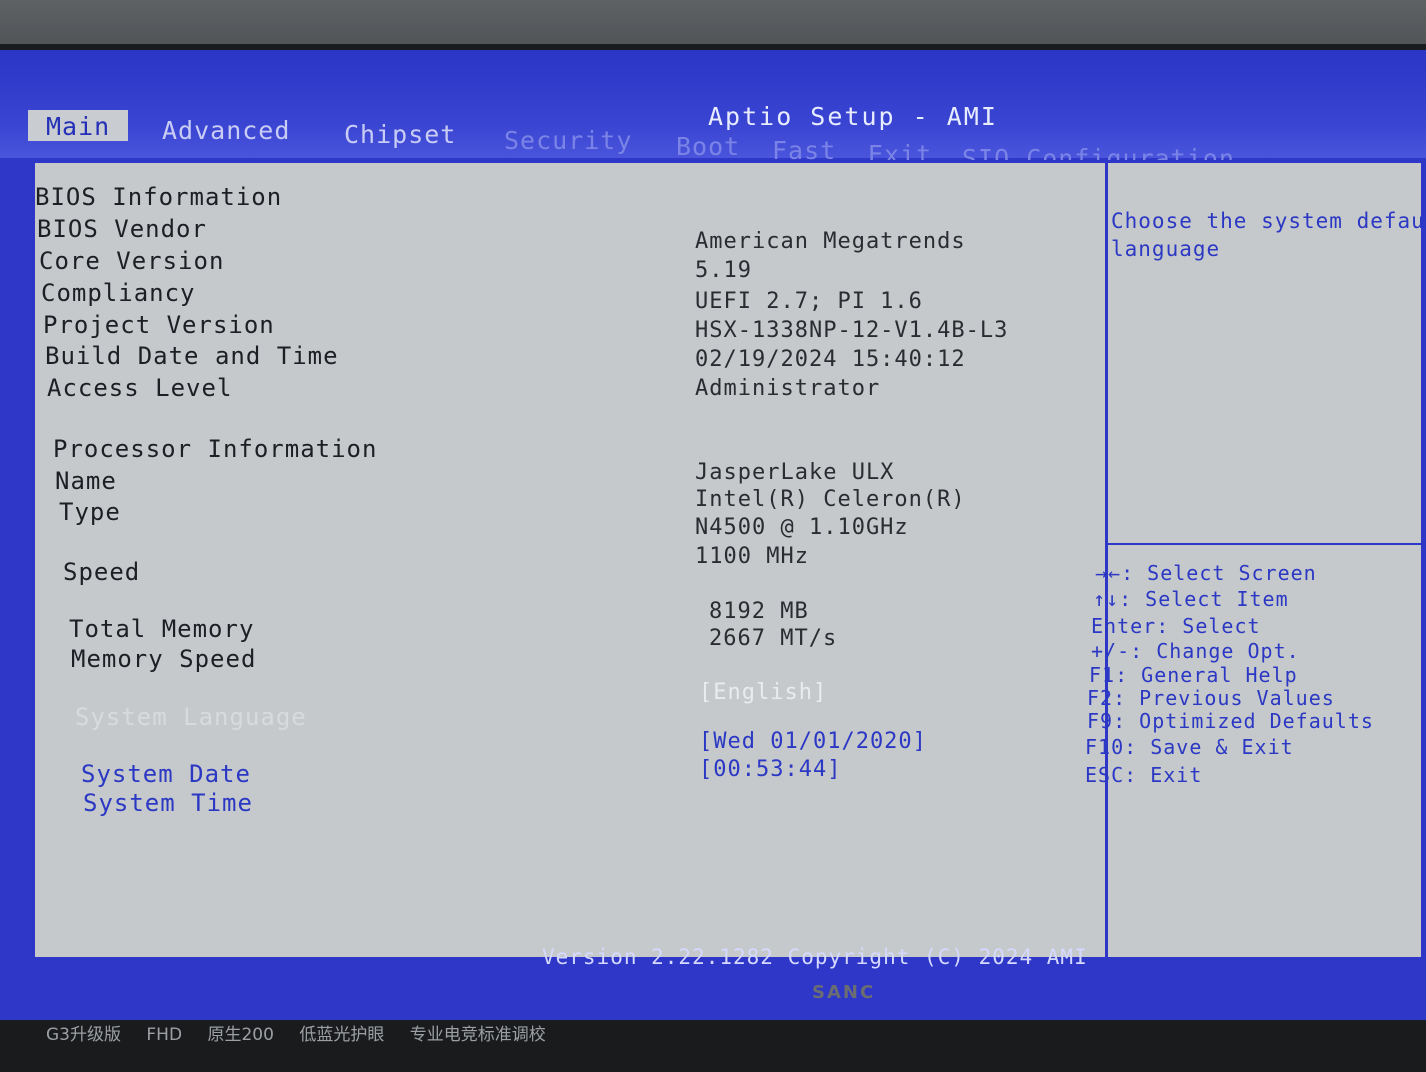 The height and width of the screenshot is (1072, 1426). What do you see at coordinates (1176, 626) in the screenshot?
I see `key-hint-enter: Enter: Select` at bounding box center [1176, 626].